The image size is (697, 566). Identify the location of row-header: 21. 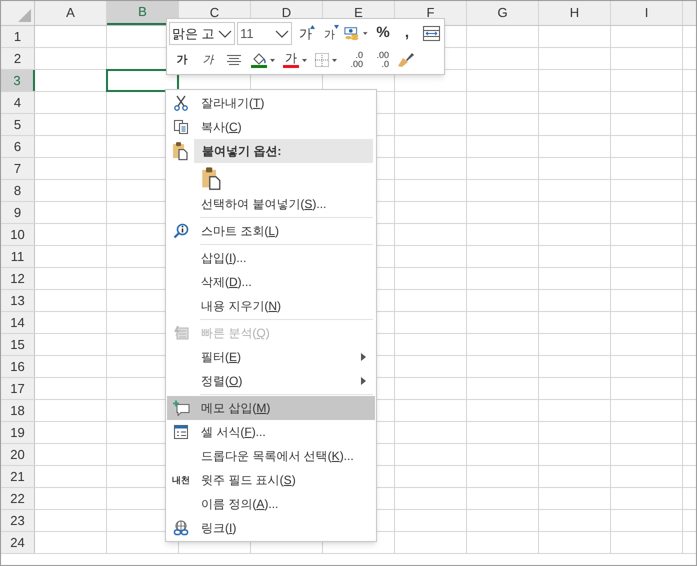
(18, 476).